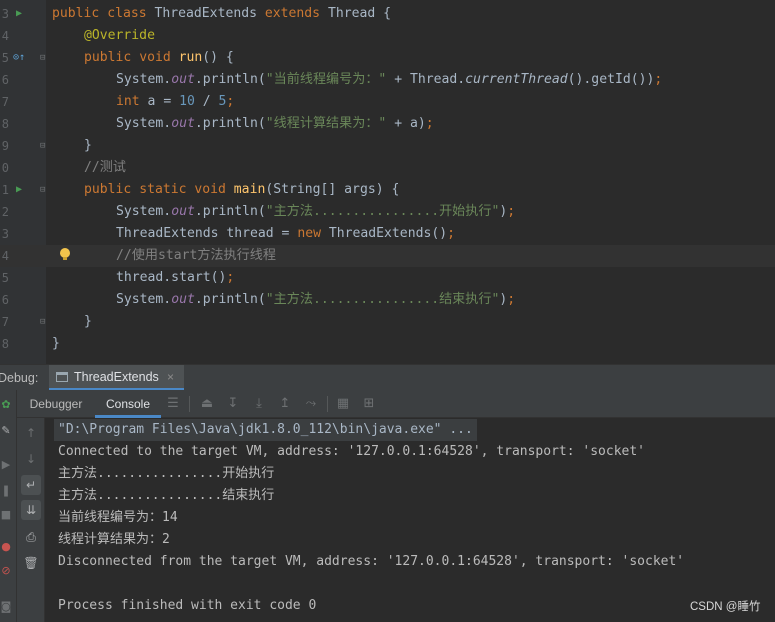 Image resolution: width=775 pixels, height=622 pixels. I want to click on override-method-icon: ⊙↑, so click(19, 58).